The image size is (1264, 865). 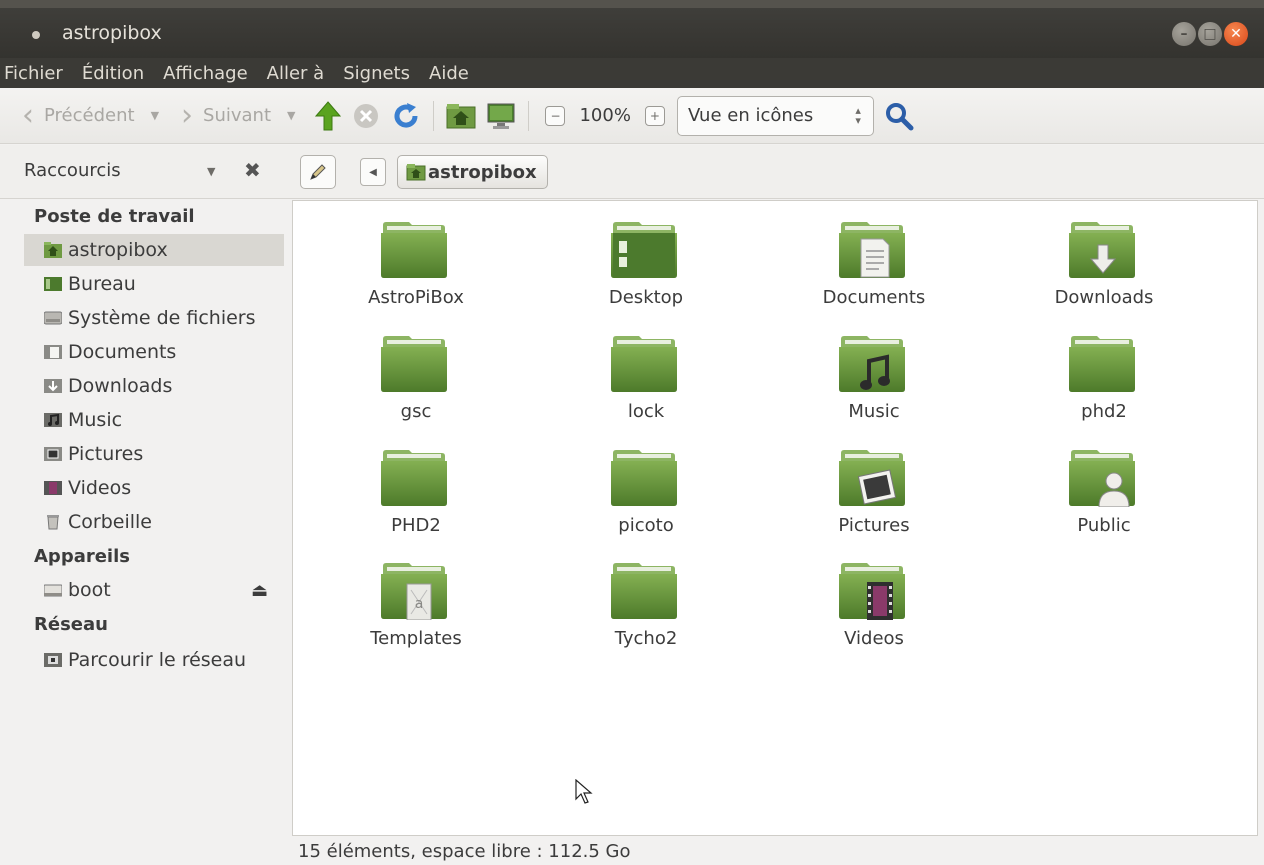 What do you see at coordinates (252, 170) in the screenshot?
I see `close-sidebar-icon: ✖` at bounding box center [252, 170].